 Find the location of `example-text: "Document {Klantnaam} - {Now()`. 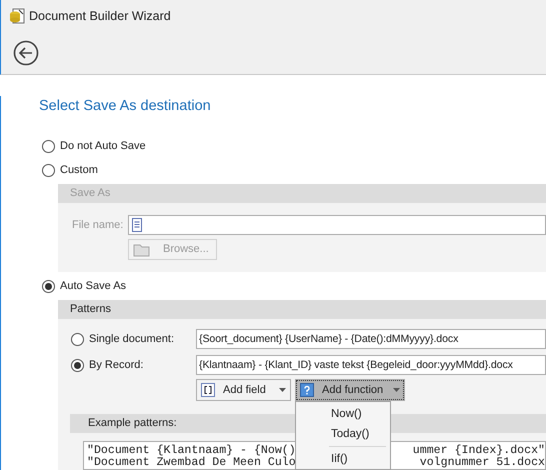

example-text: "Document {Klantnaam} - {Now() is located at coordinates (191, 451).